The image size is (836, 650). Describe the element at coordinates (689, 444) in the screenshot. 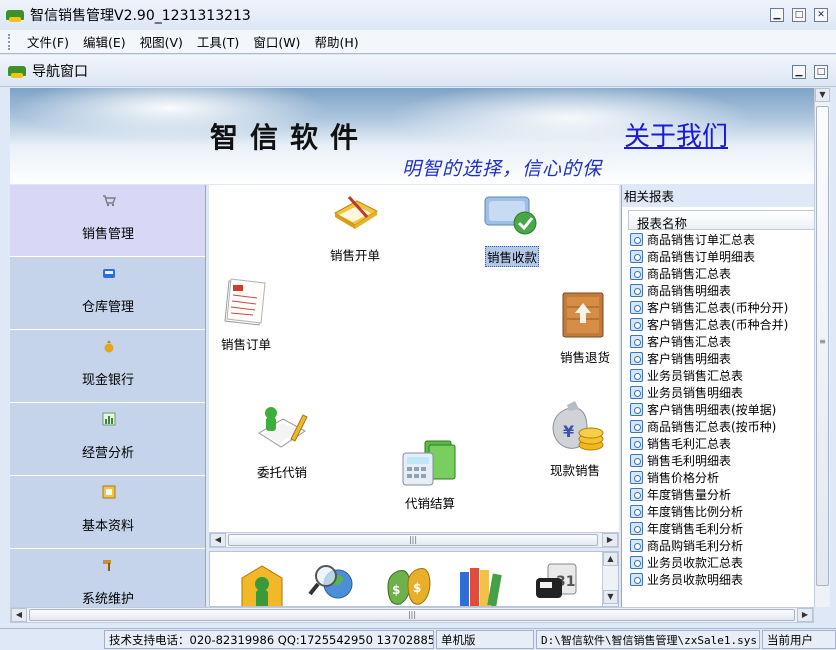

I see `report-item-label: 销售毛利汇总表` at that location.